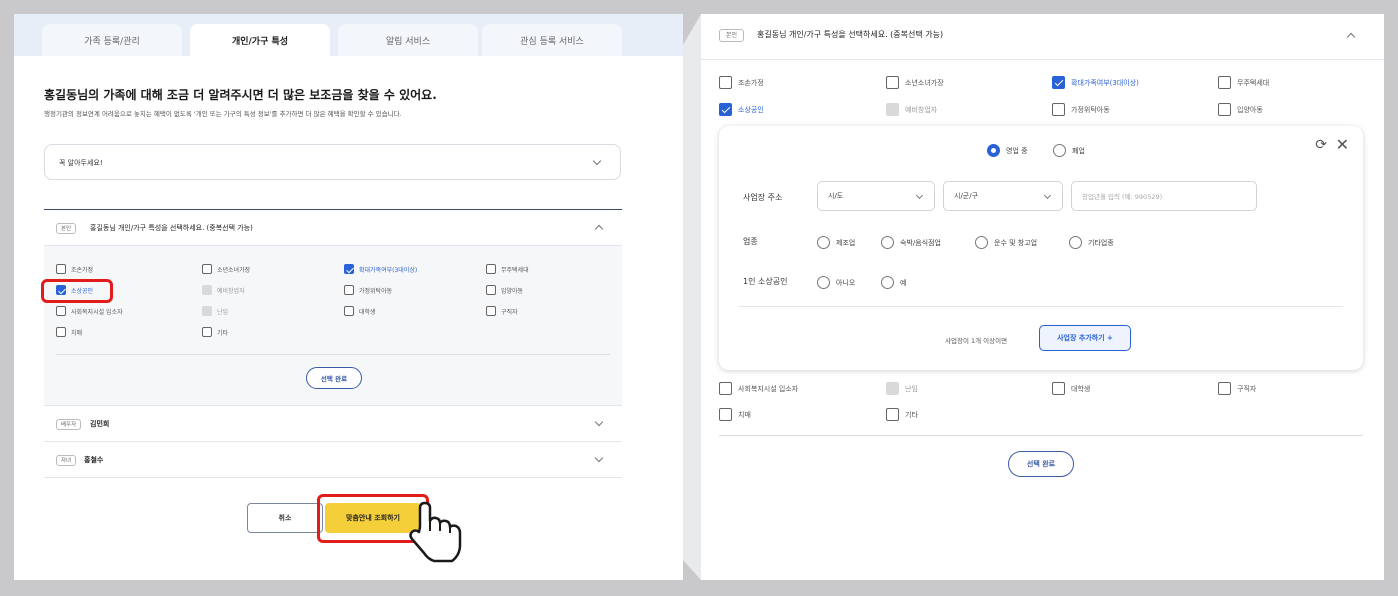  What do you see at coordinates (215, 311) in the screenshot?
I see `checkbox-option: 난임` at bounding box center [215, 311].